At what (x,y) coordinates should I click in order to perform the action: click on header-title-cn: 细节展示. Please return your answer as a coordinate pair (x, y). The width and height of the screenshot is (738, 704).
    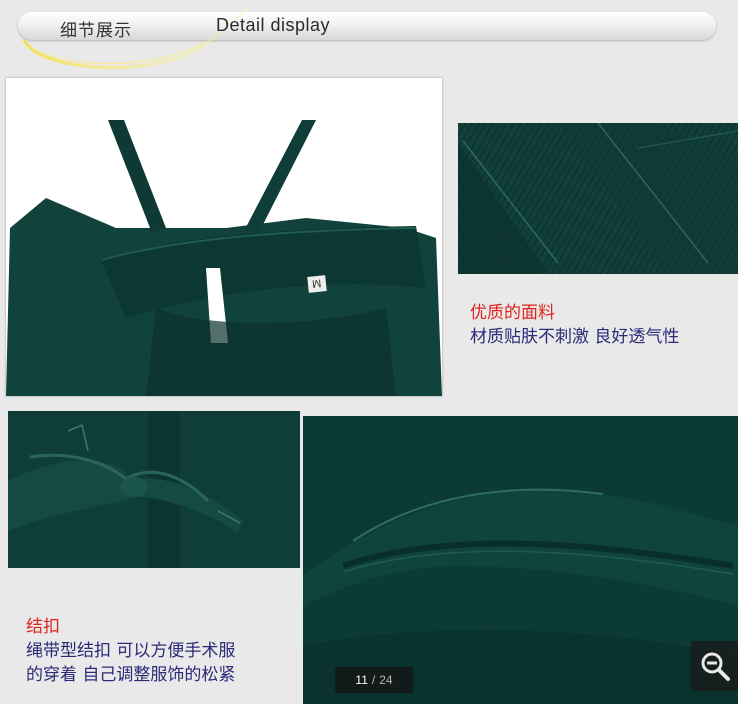
    Looking at the image, I should click on (96, 31).